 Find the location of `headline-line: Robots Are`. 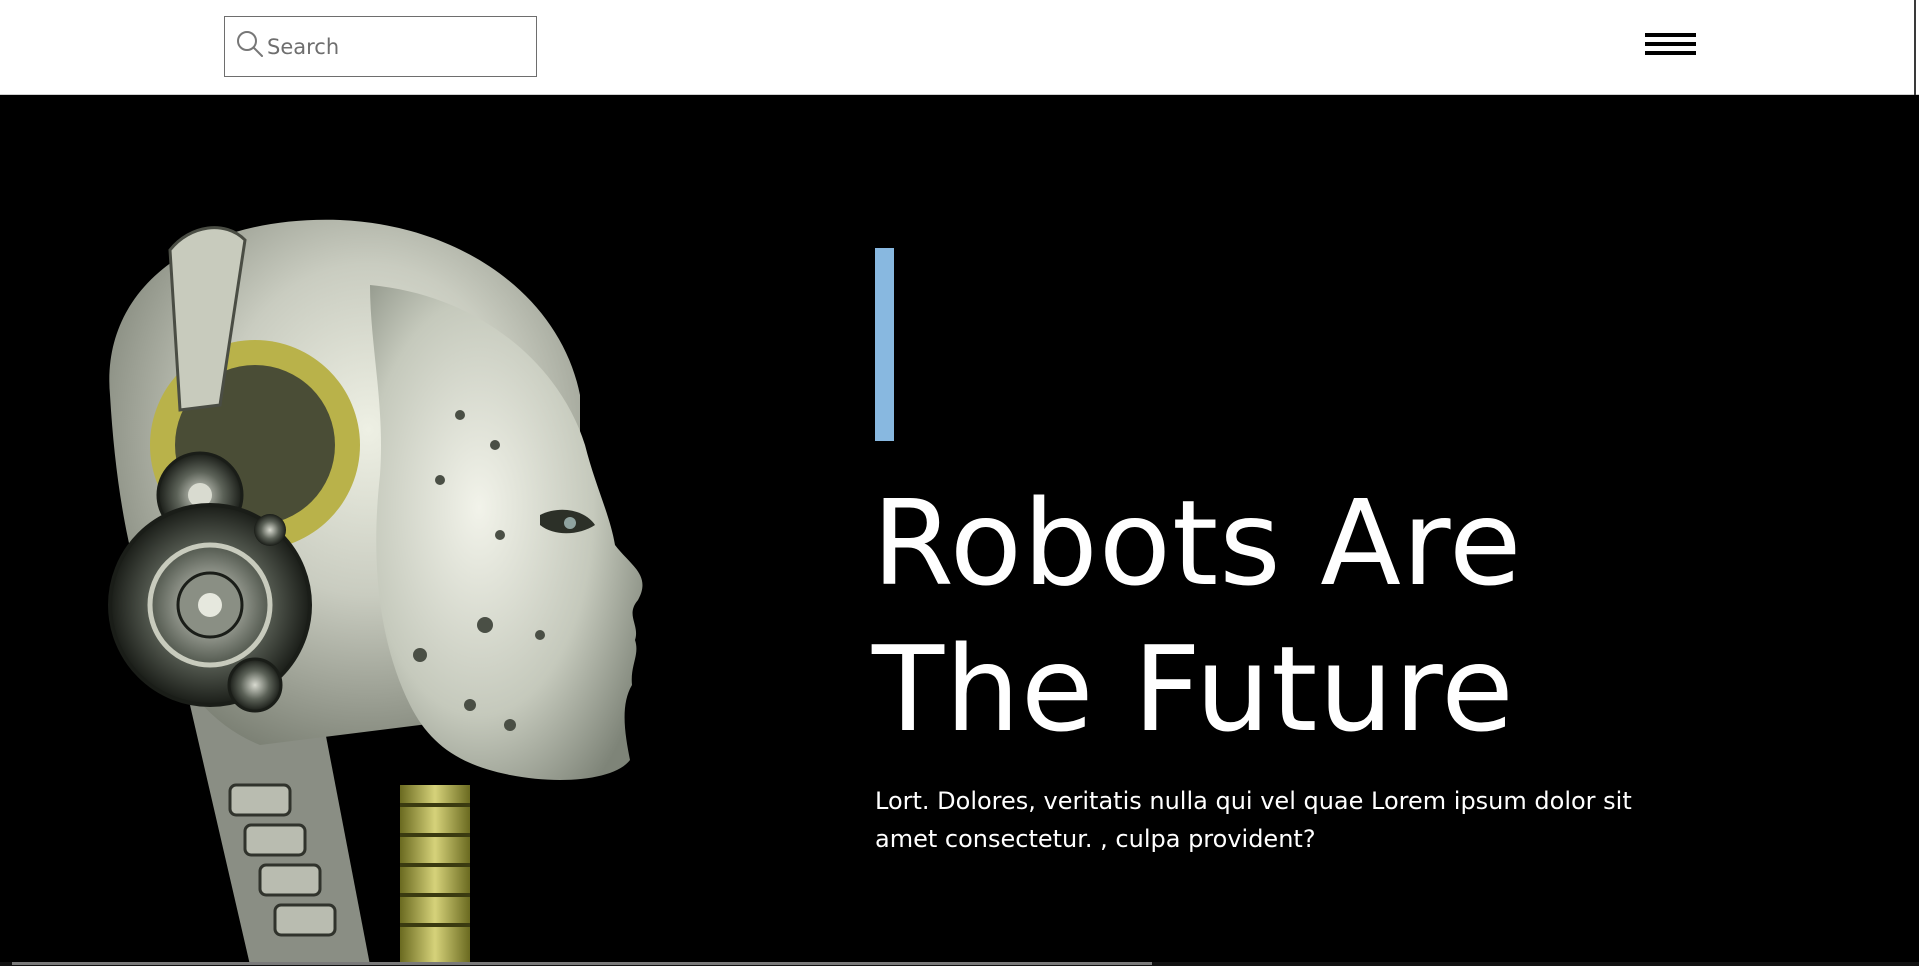

headline-line: Robots Are is located at coordinates (1197, 543).